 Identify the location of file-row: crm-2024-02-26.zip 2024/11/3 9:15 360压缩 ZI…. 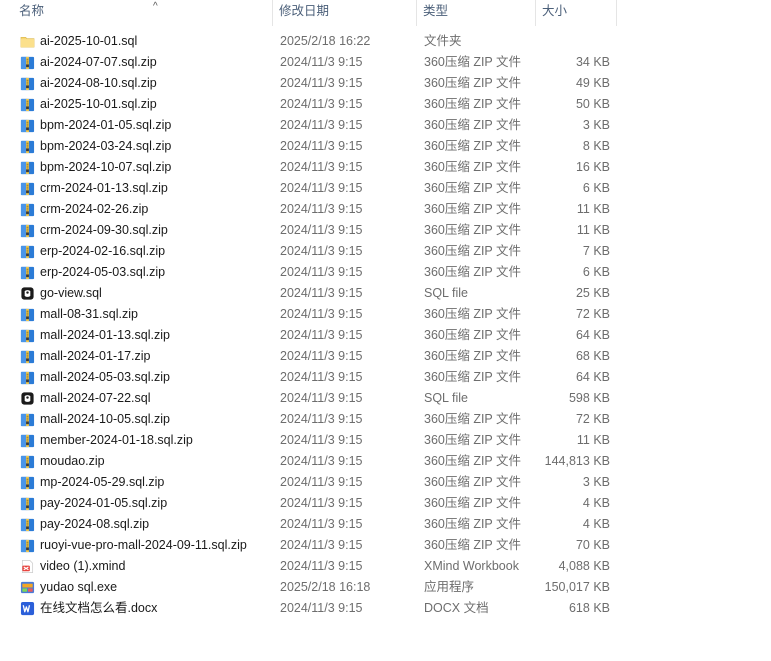
(385, 209).